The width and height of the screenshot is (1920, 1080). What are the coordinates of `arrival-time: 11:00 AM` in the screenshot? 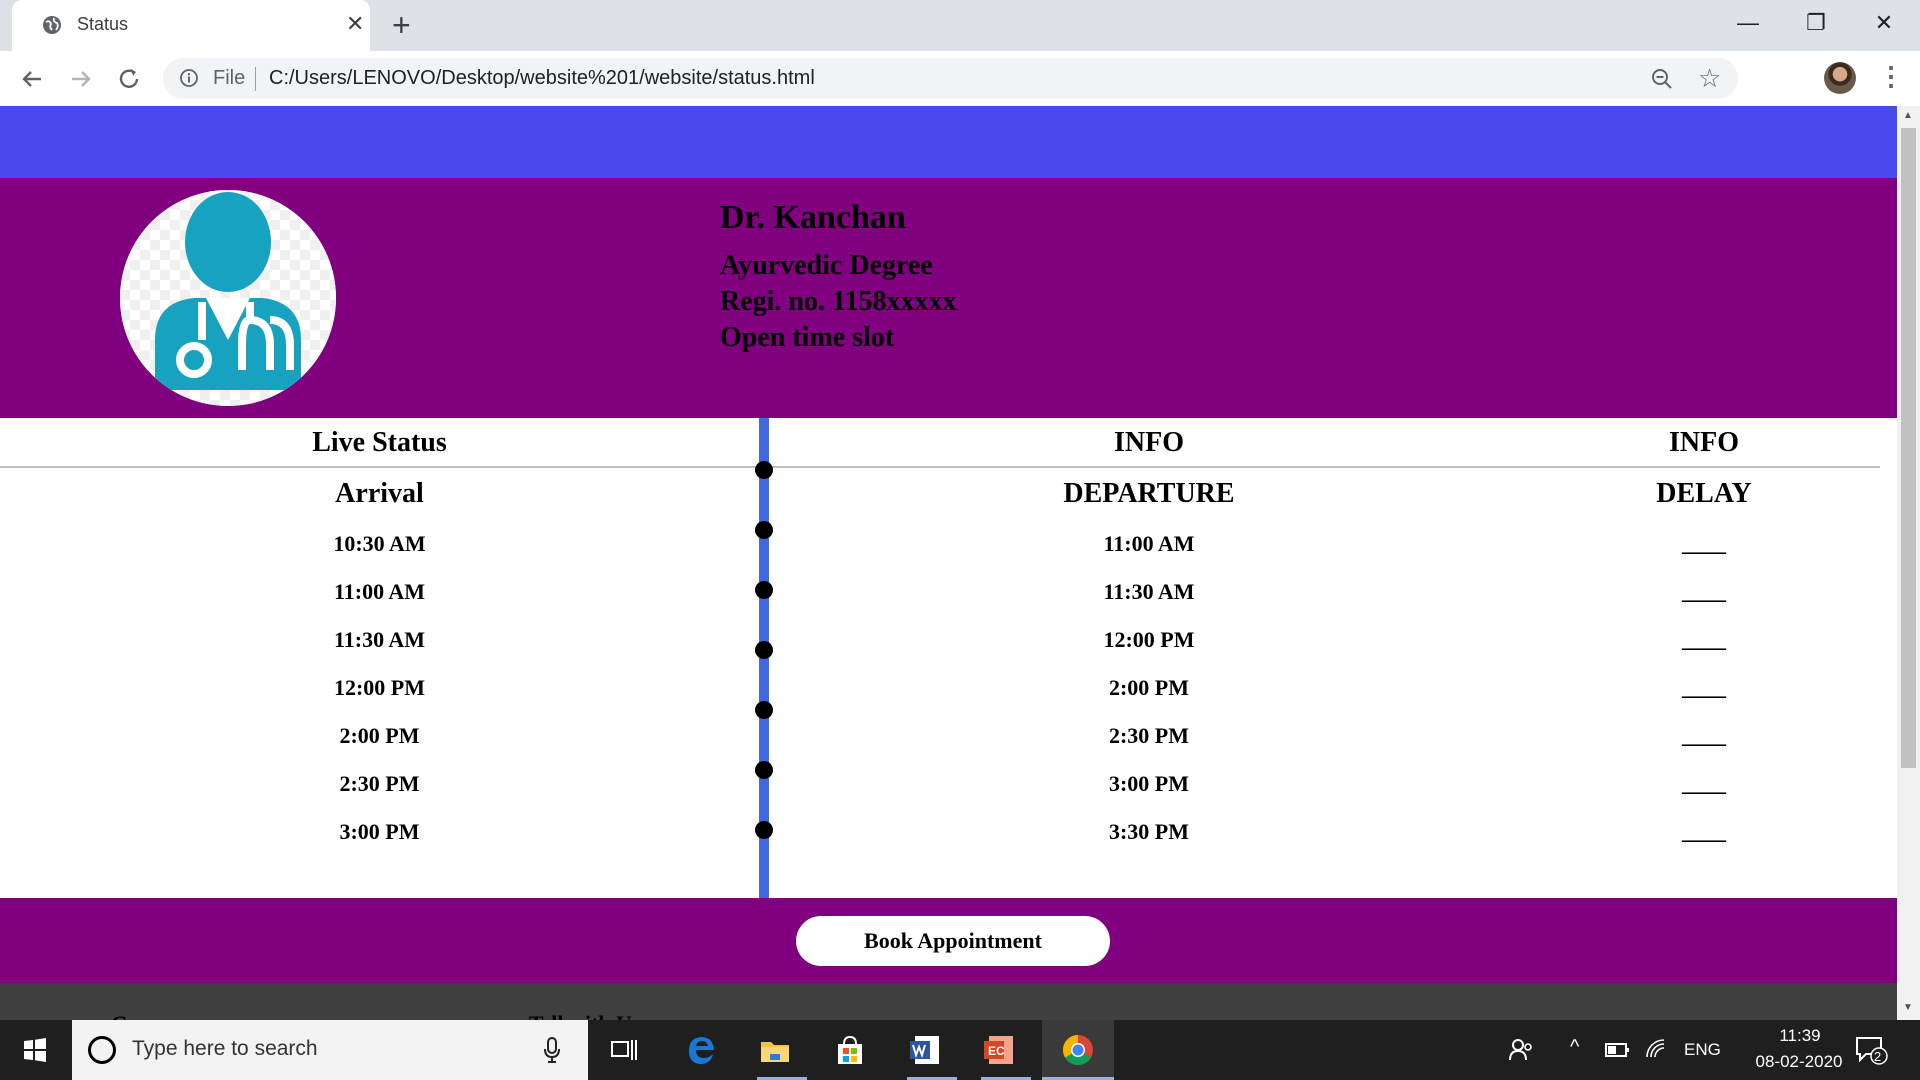 It's located at (379, 591).